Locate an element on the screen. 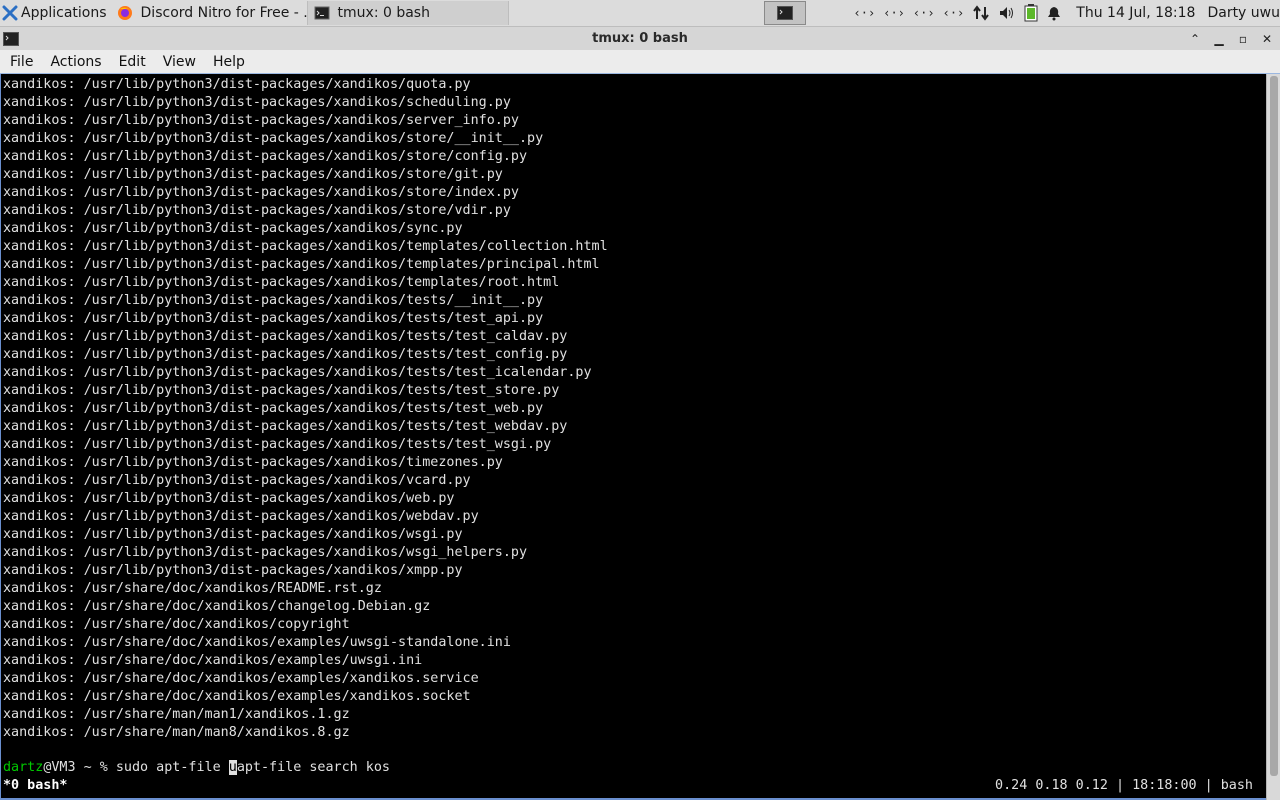 Image resolution: width=1280 pixels, height=800 pixels. window-titlebar: tmux: 0 bash ⌃ ▁ ▫ ✕ is located at coordinates (640, 38).